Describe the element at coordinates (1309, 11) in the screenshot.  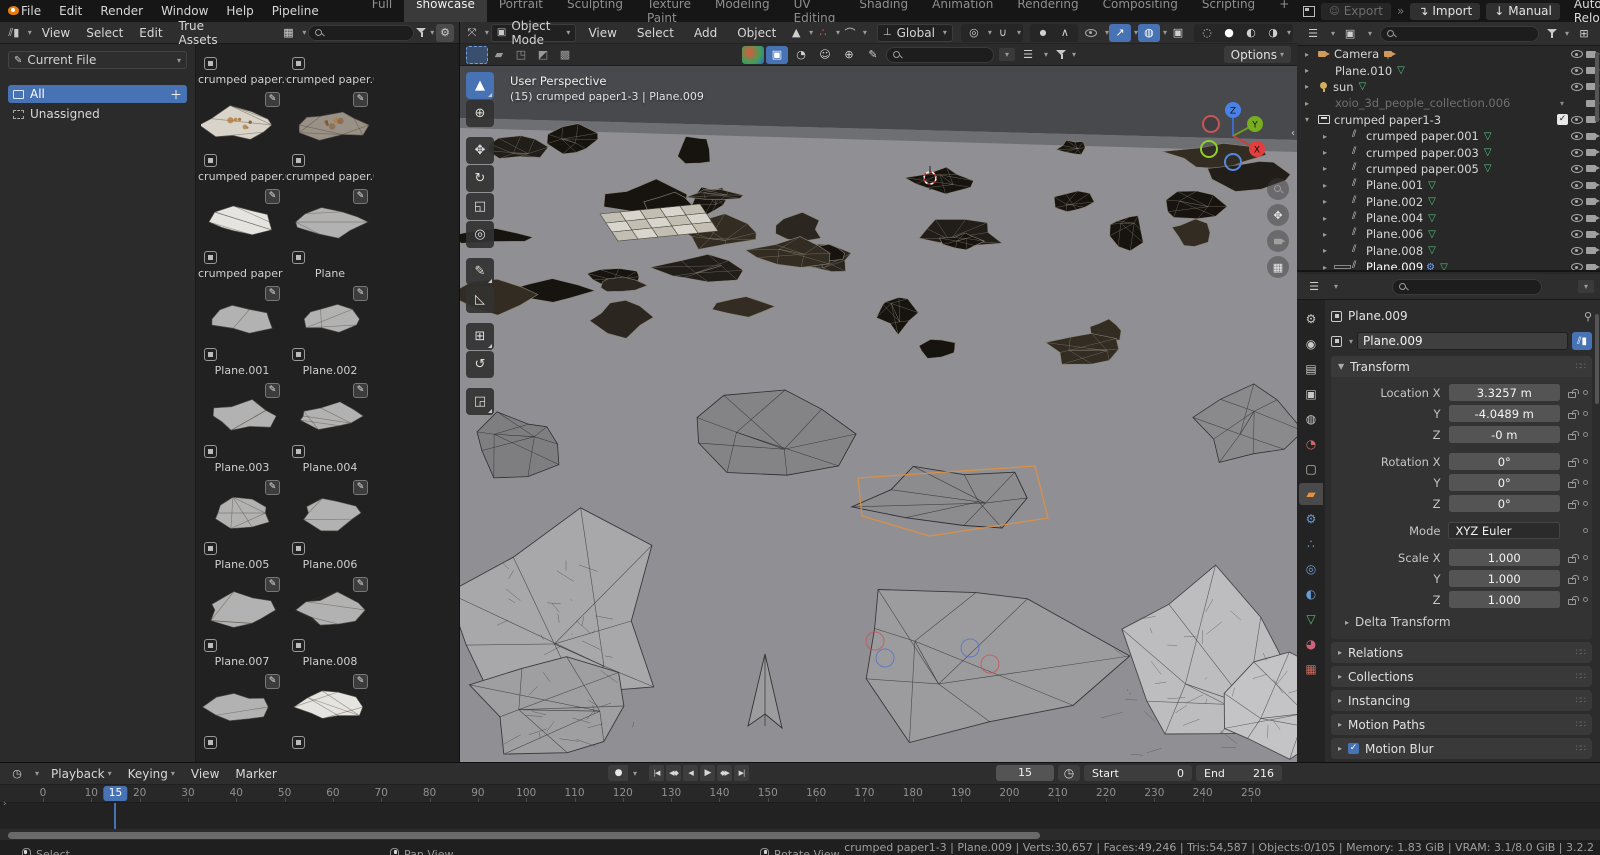
I see `window-layout-icon` at that location.